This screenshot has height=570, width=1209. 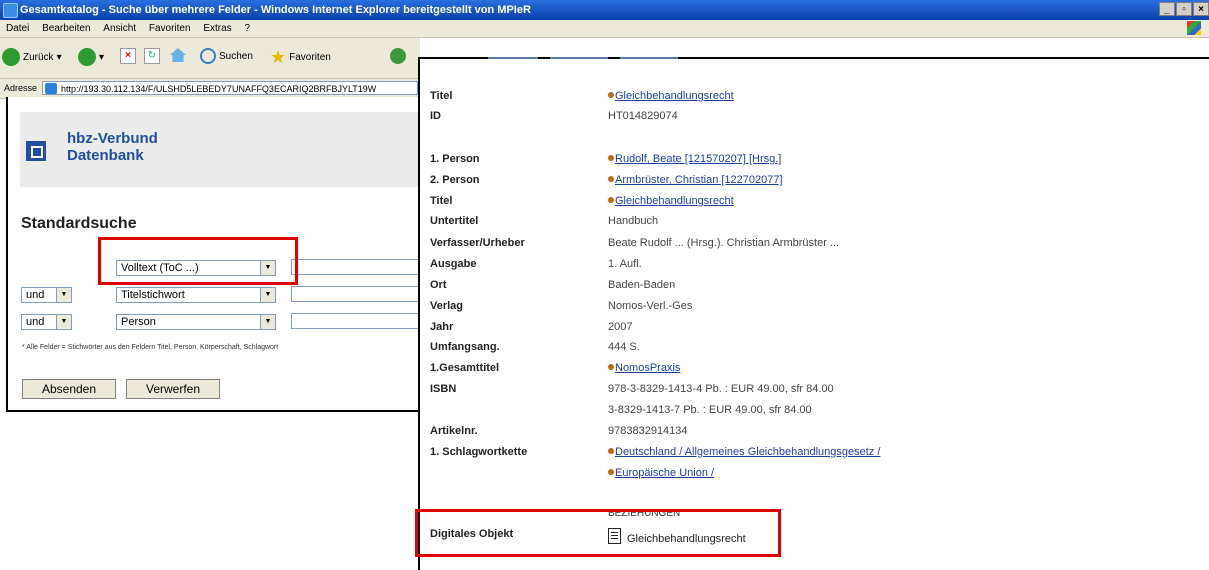 I want to click on highlight-box-volltext, so click(x=198, y=261).